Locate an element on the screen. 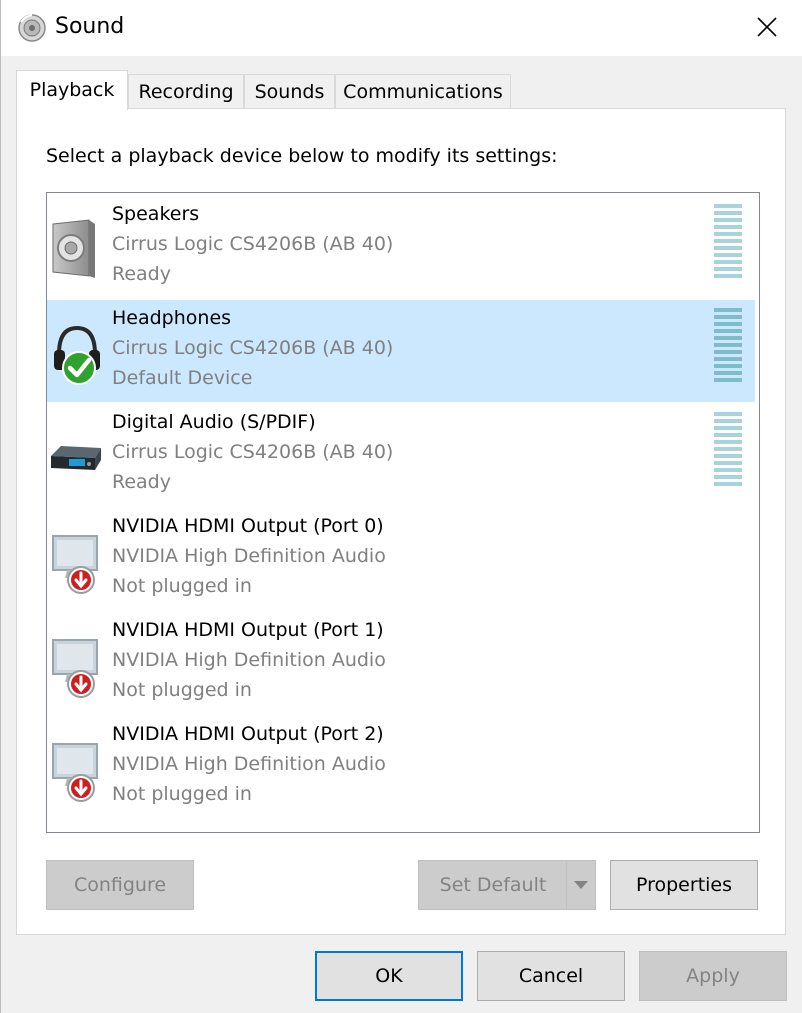 This screenshot has width=802, height=1013. close-button is located at coordinates (767, 27).